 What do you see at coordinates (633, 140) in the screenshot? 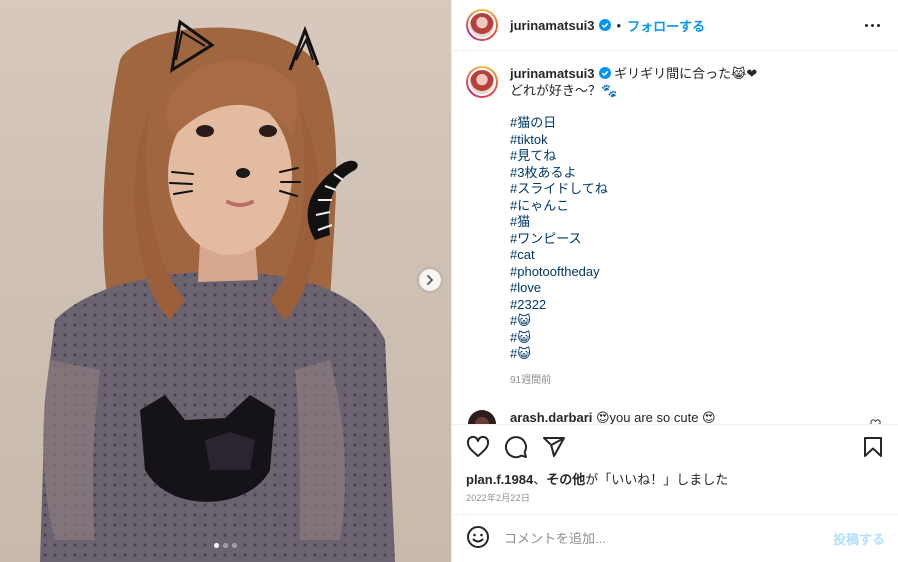
I see `hashtag-link: #tiktok` at bounding box center [633, 140].